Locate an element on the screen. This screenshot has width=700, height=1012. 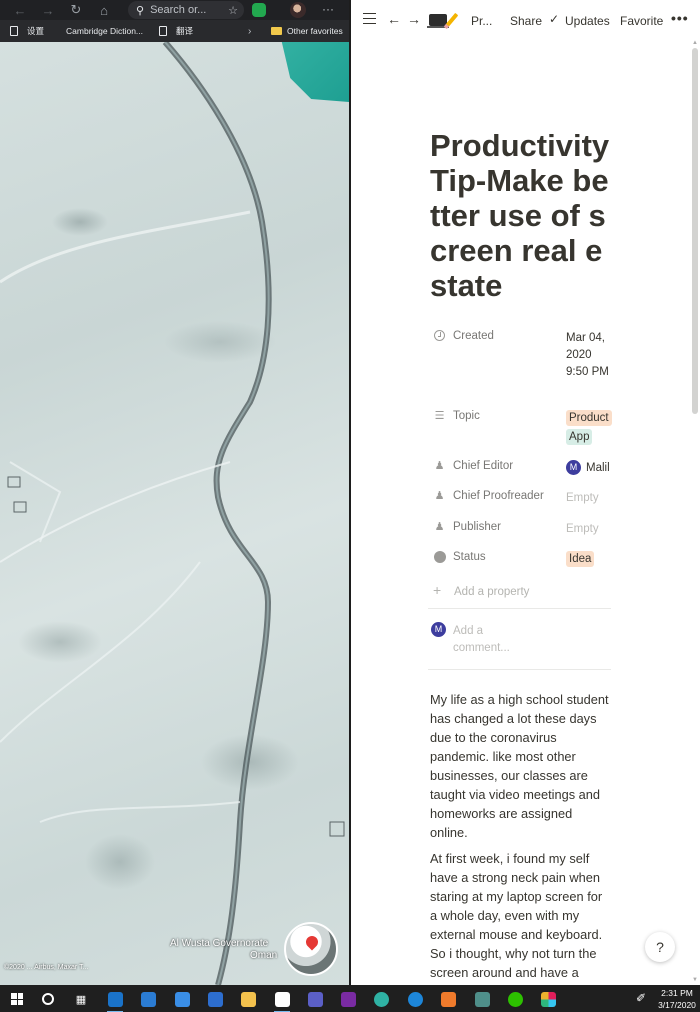
other-favorites-label: Other favorites is located at coordinates (315, 31).